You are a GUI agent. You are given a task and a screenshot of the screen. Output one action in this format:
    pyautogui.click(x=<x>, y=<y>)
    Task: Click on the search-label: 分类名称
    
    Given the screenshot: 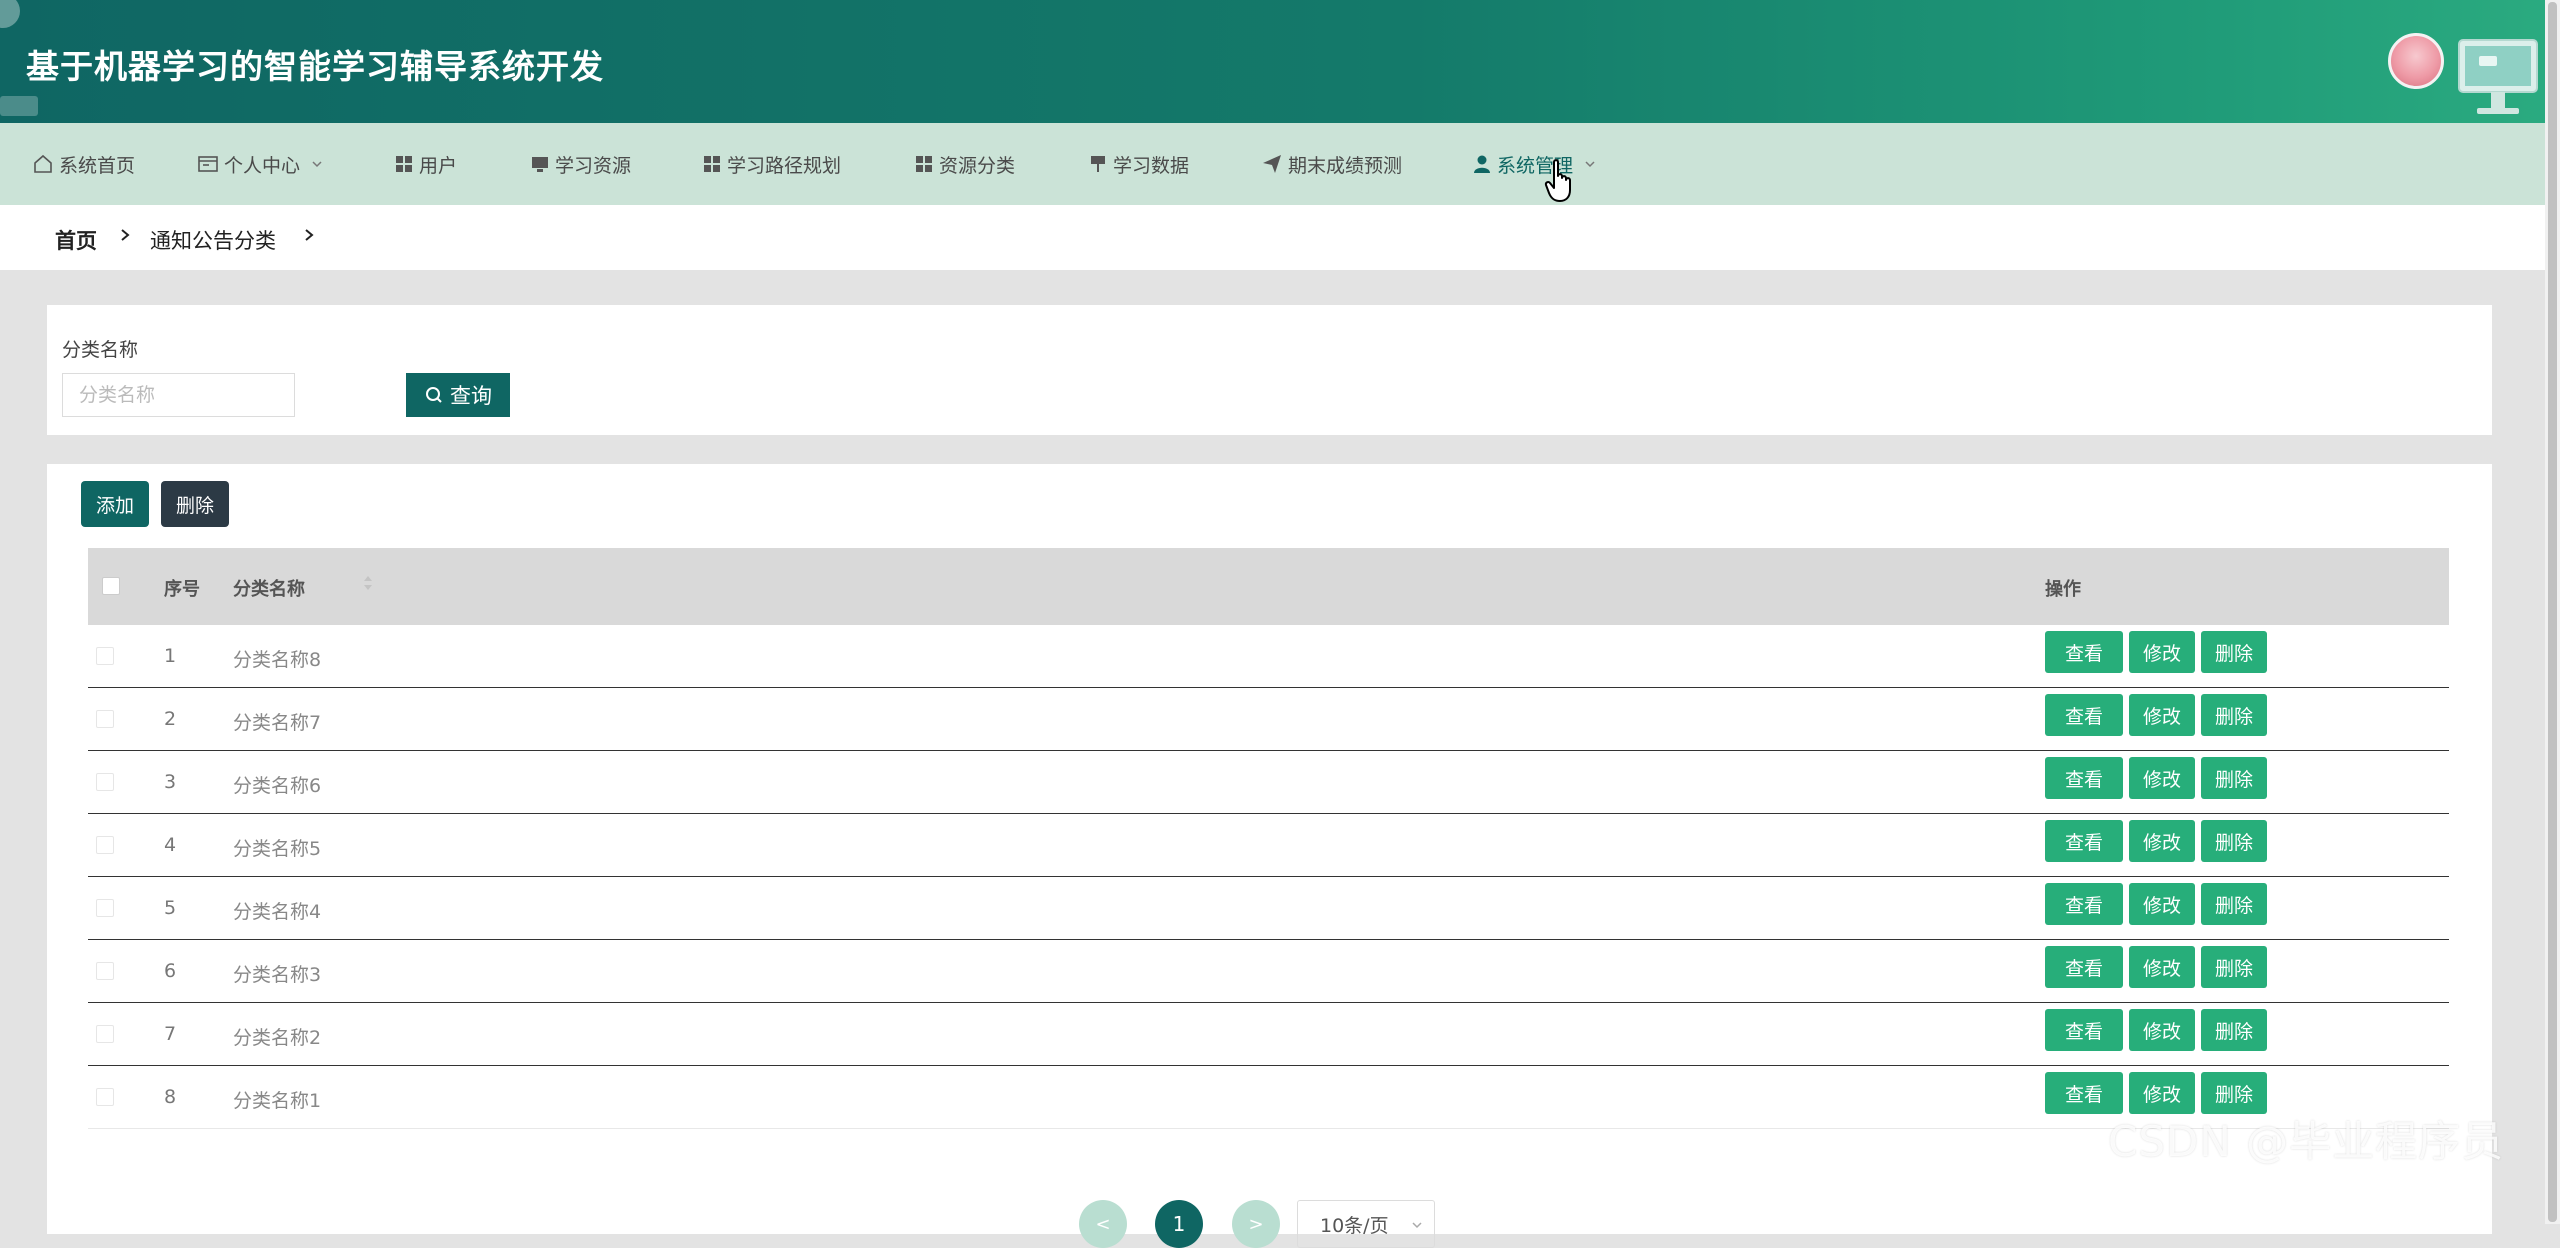 What is the action you would take?
    pyautogui.click(x=100, y=350)
    